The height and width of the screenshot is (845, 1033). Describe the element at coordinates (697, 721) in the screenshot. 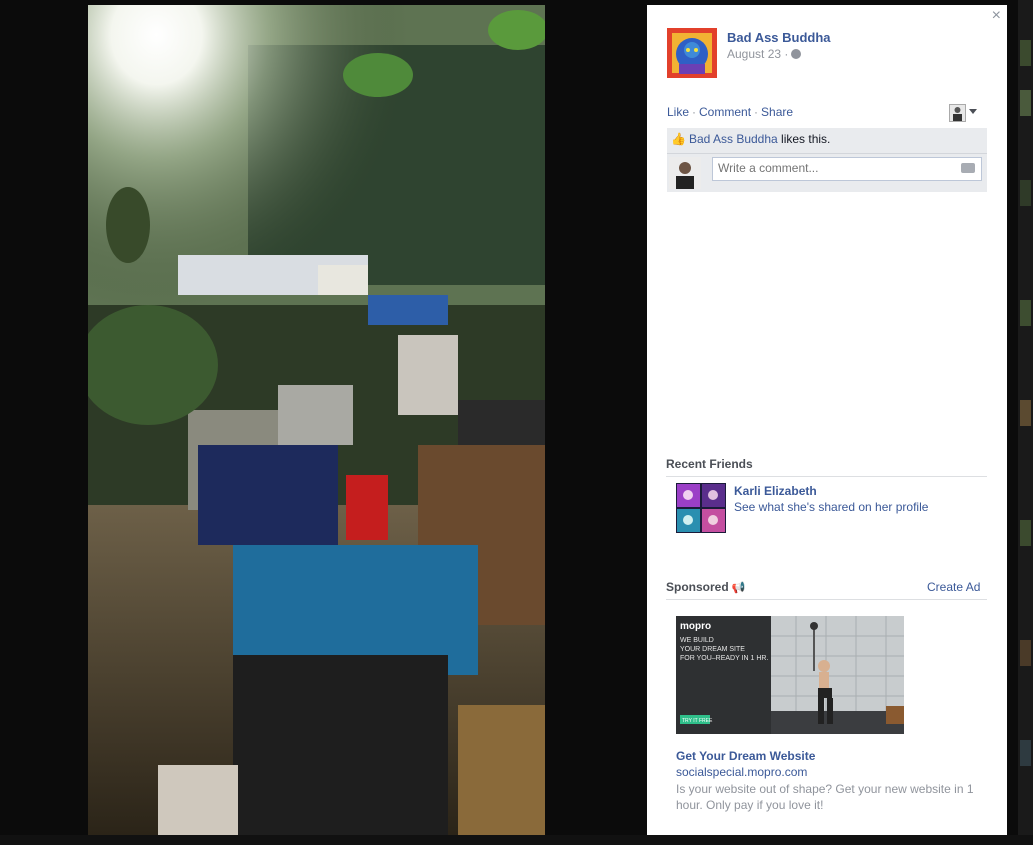

I see `ad-button-text: TRY IT FREE` at that location.